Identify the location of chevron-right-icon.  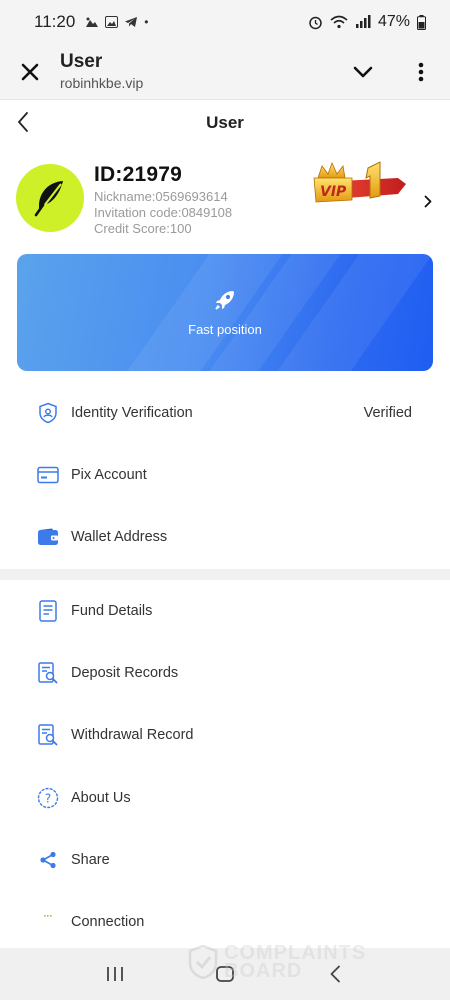
(428, 201).